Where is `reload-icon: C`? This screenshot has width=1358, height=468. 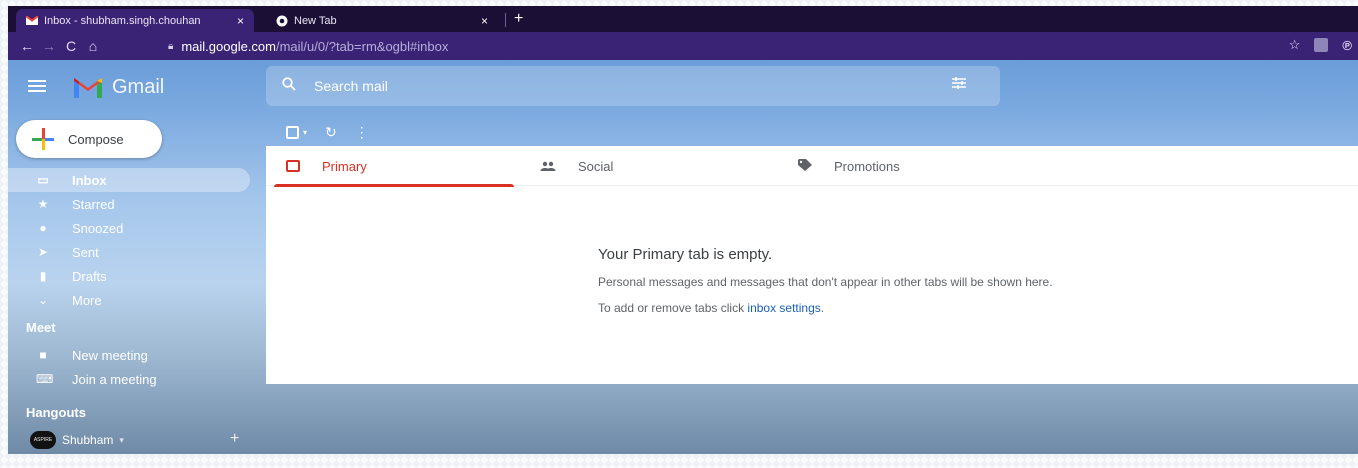 reload-icon: C is located at coordinates (71, 46).